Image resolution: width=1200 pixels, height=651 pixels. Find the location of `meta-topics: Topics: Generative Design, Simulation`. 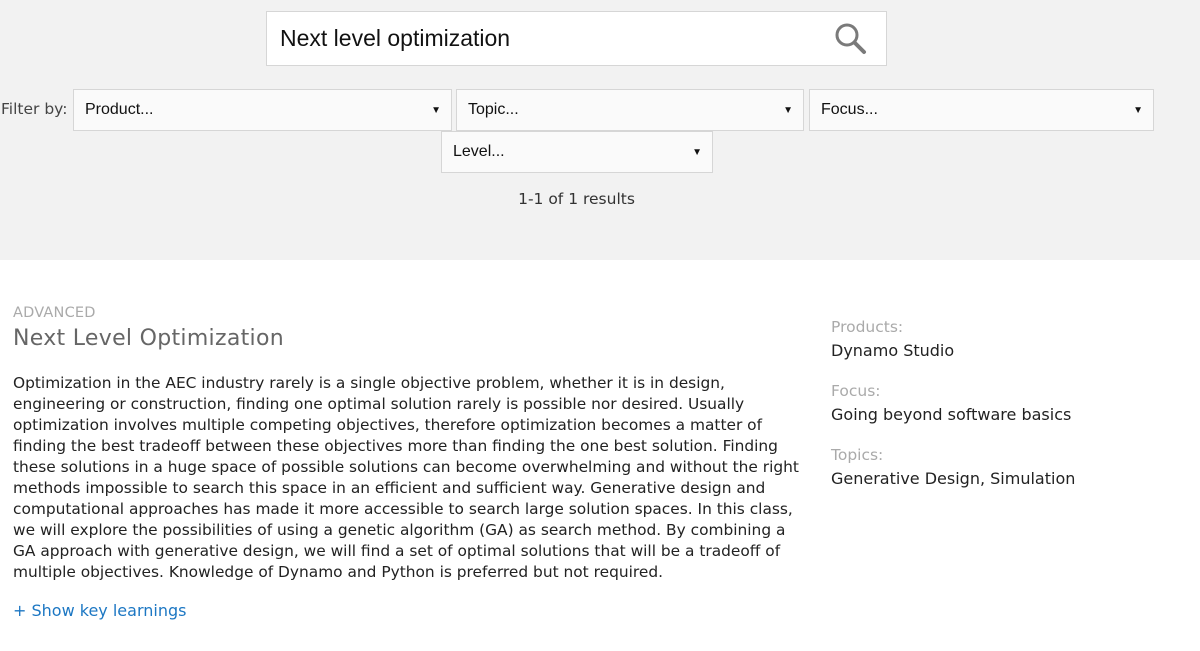

meta-topics: Topics: Generative Design, Simulation is located at coordinates (1001, 468).